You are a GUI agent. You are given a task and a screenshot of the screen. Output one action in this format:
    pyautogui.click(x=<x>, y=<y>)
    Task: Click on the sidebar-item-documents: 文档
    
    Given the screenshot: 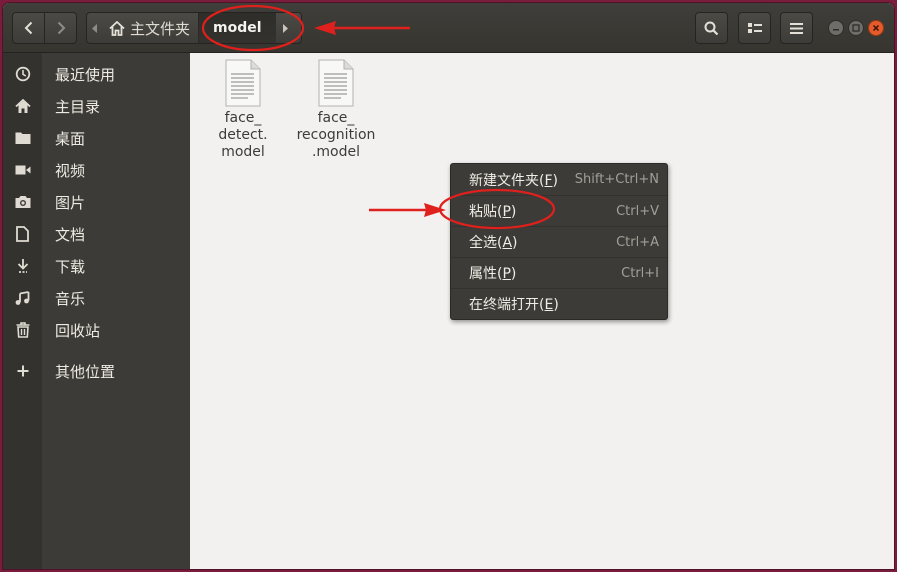 What is the action you would take?
    pyautogui.click(x=96, y=234)
    